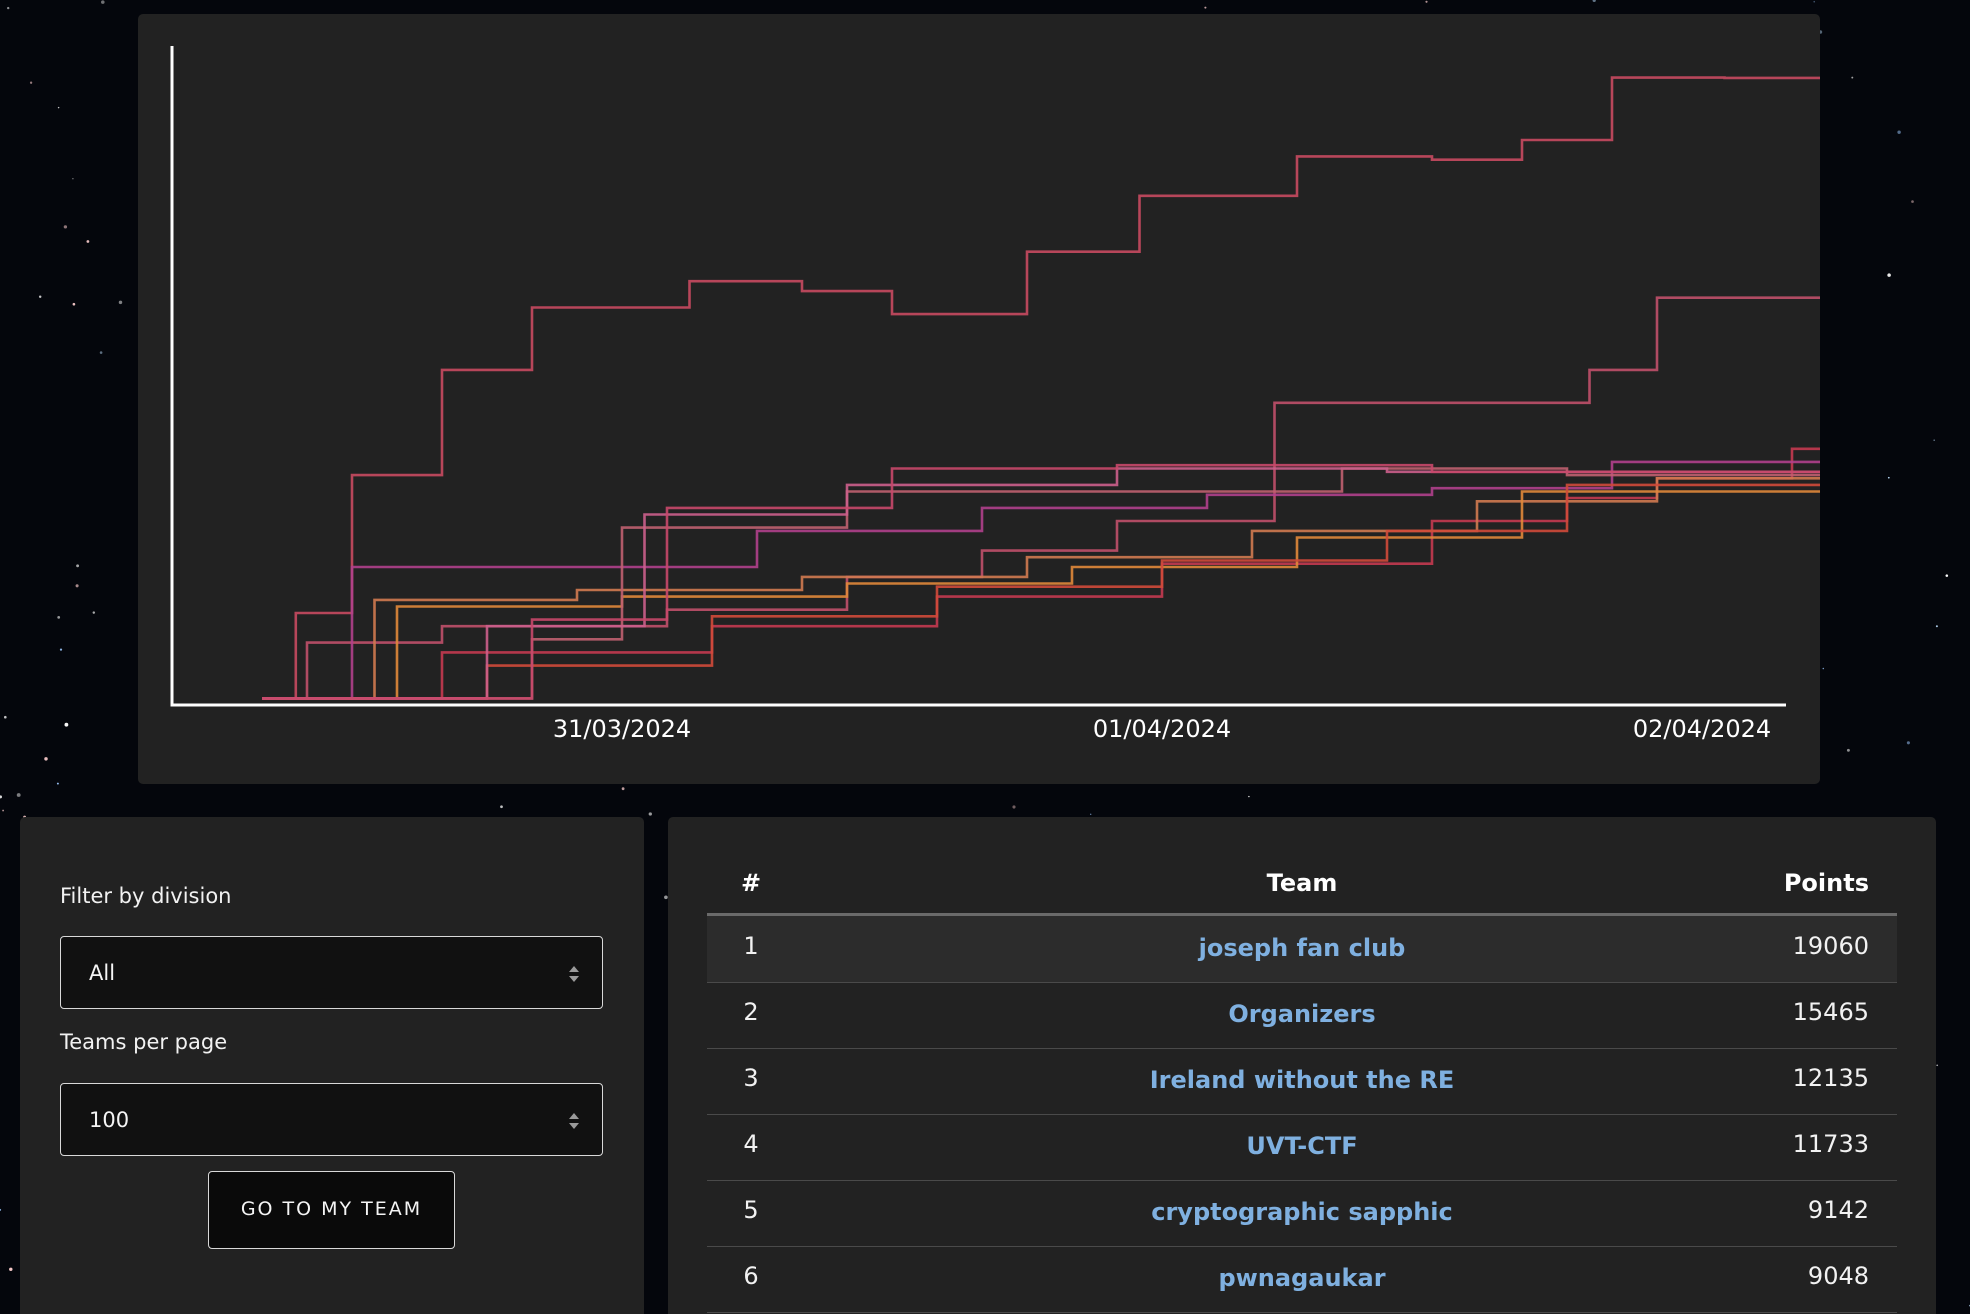  Describe the element at coordinates (109, 1120) in the screenshot. I see `teams-per-page-value: 100` at that location.